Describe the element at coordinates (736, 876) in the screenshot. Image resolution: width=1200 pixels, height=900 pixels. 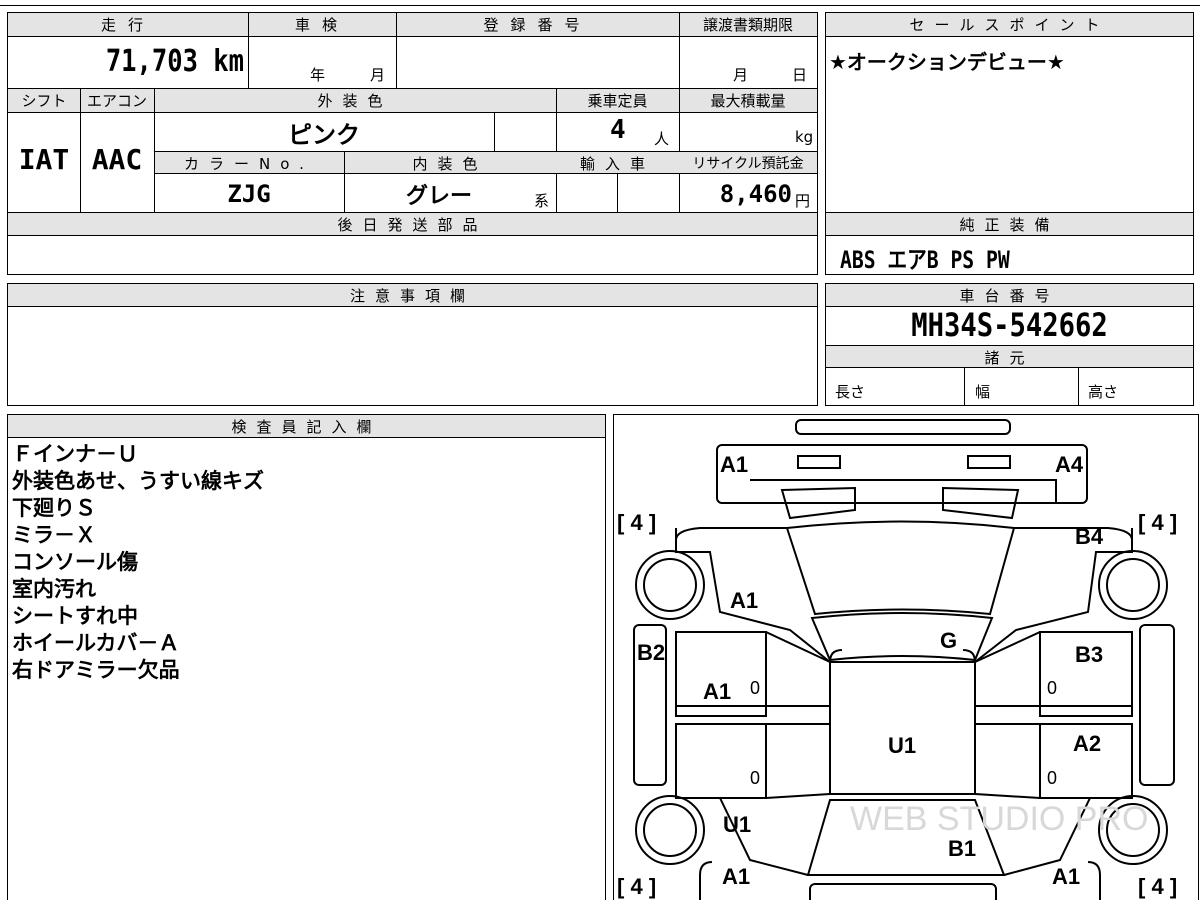
I see `damage-label-rear-left: A1` at that location.